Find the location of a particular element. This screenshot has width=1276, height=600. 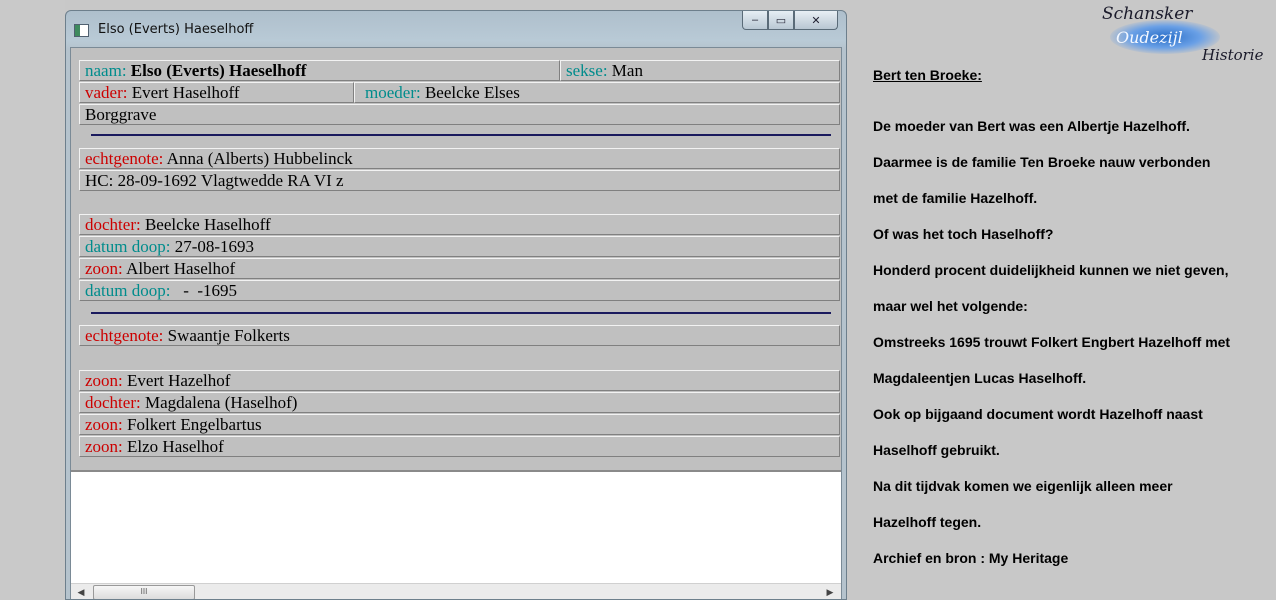

child-2-baptism-label: datum doop: is located at coordinates (128, 290).